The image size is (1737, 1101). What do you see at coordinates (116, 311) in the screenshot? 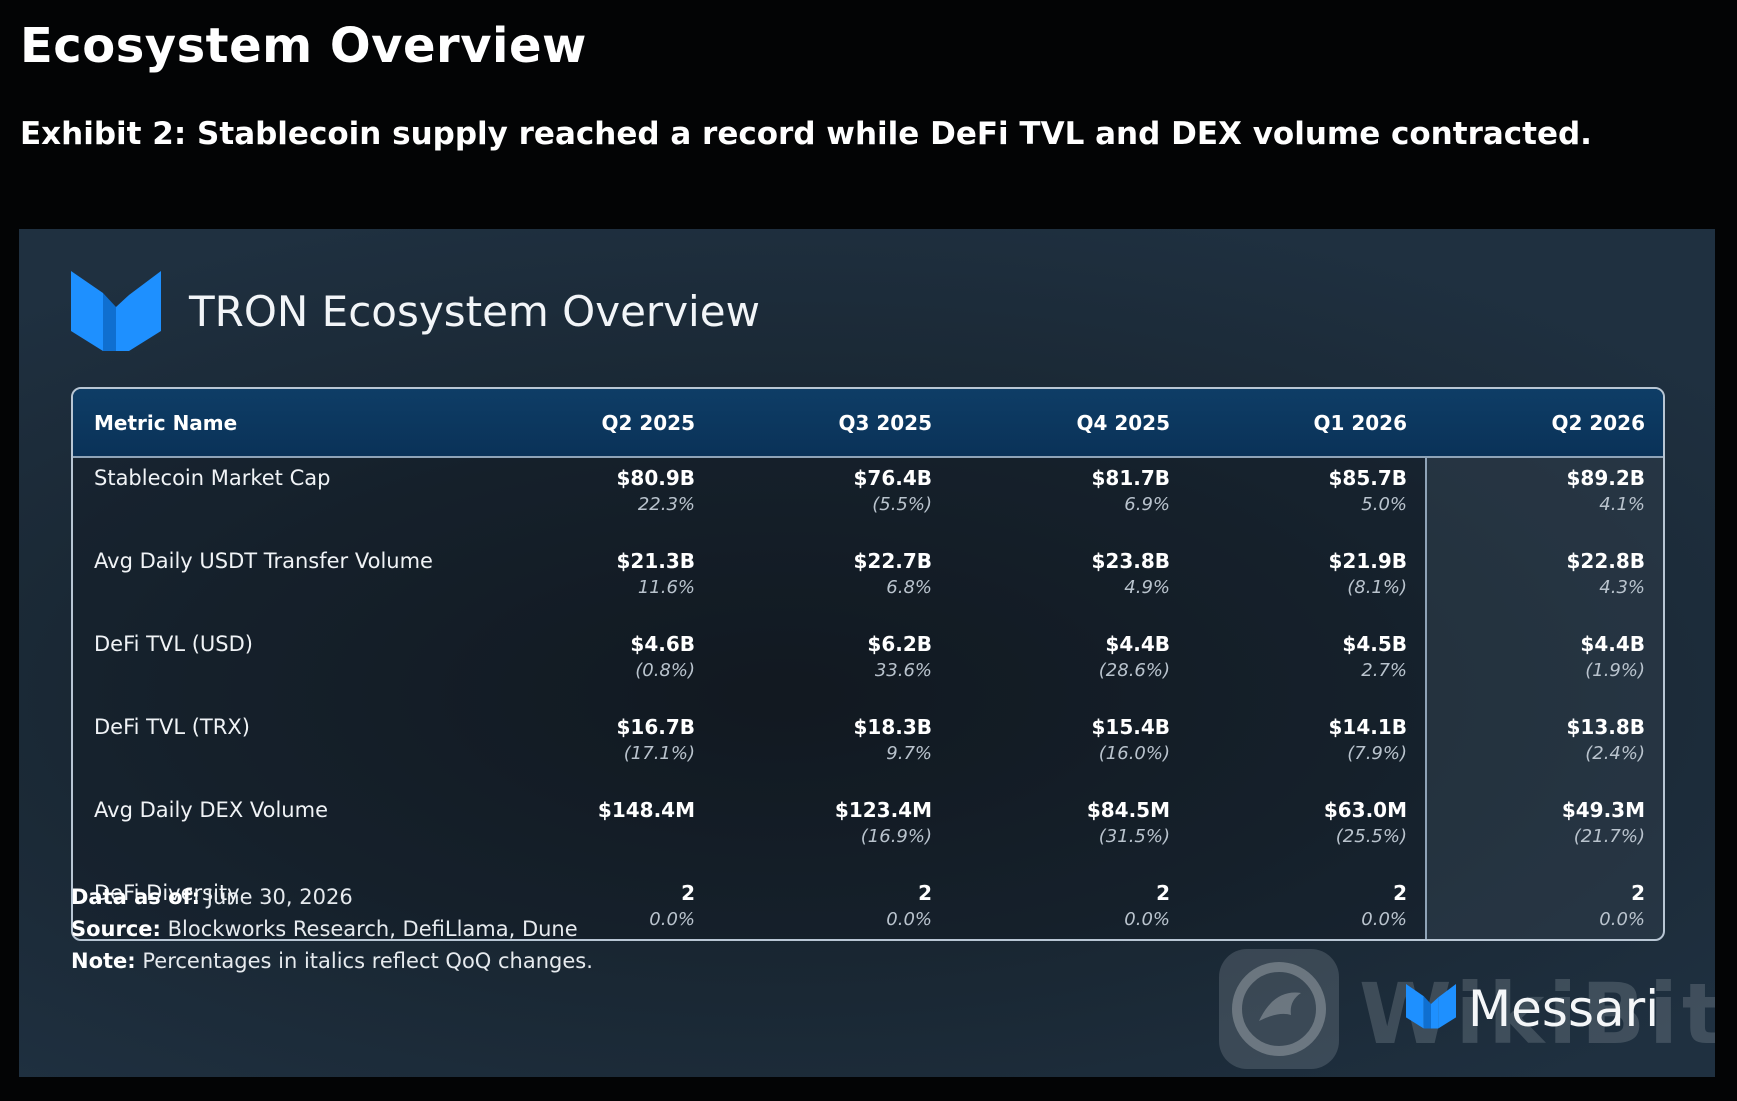
I see `messari-logo-icon` at bounding box center [116, 311].